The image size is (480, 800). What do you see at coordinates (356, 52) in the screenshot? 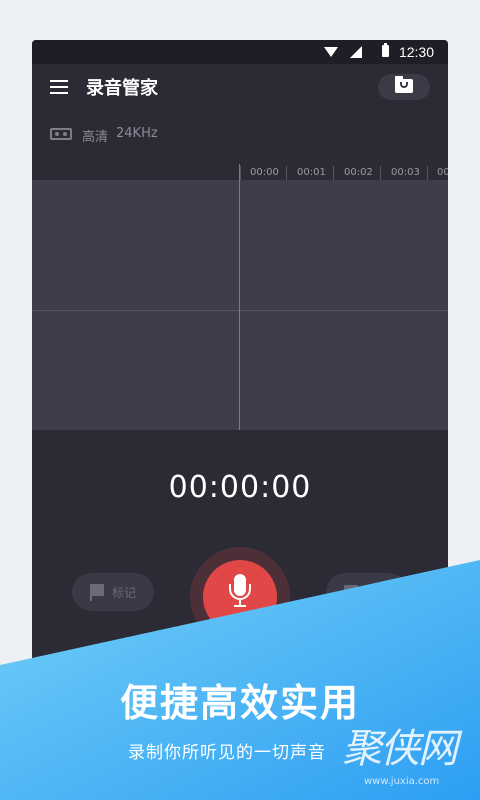
I see `signal-icon` at bounding box center [356, 52].